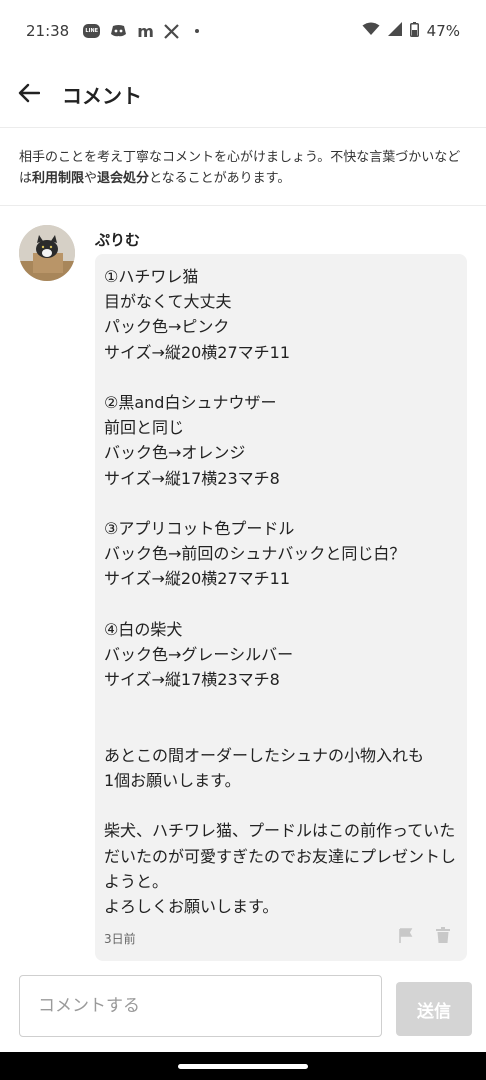 This screenshot has width=486, height=1080. I want to click on status-right: 47%, so click(411, 31).